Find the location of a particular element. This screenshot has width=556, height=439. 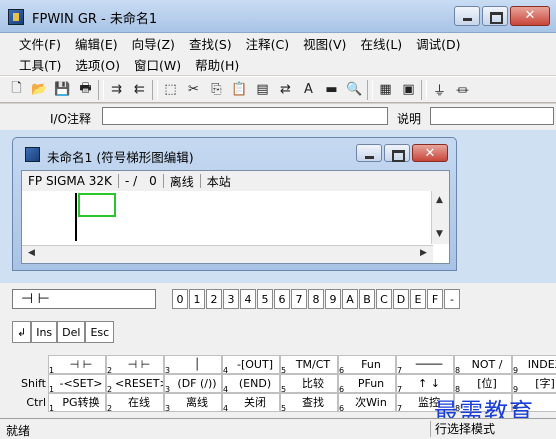

editor-maximize-button is located at coordinates (397, 153).